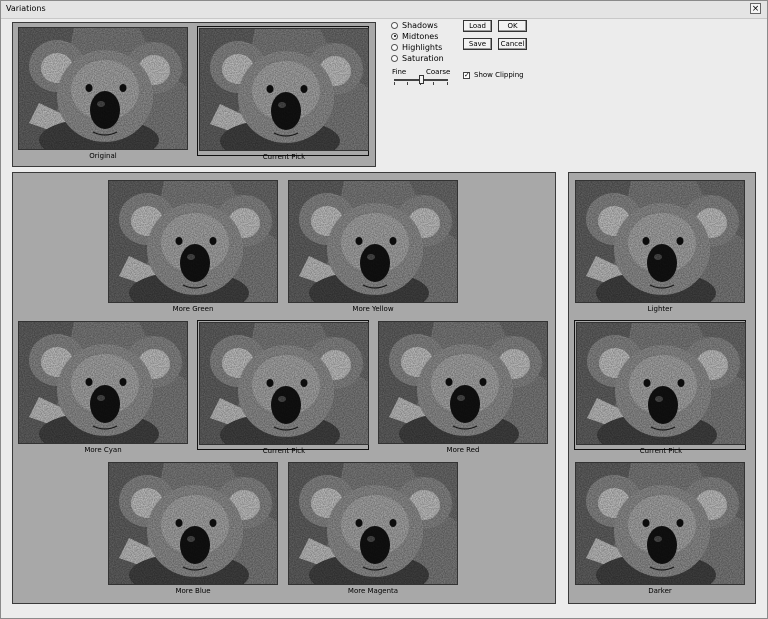 This screenshot has height=619, width=768. I want to click on current-pick-thumbnail: Current Pick, so click(283, 93).